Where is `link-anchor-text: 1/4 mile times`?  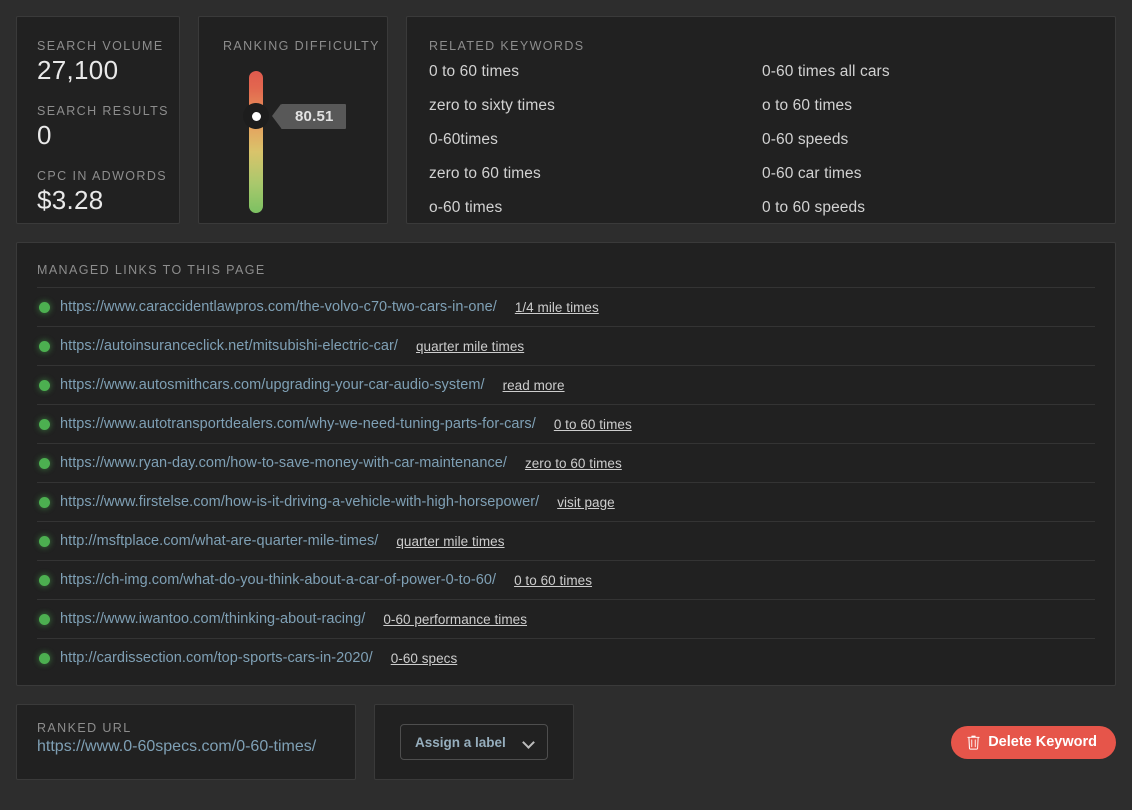 link-anchor-text: 1/4 mile times is located at coordinates (557, 307).